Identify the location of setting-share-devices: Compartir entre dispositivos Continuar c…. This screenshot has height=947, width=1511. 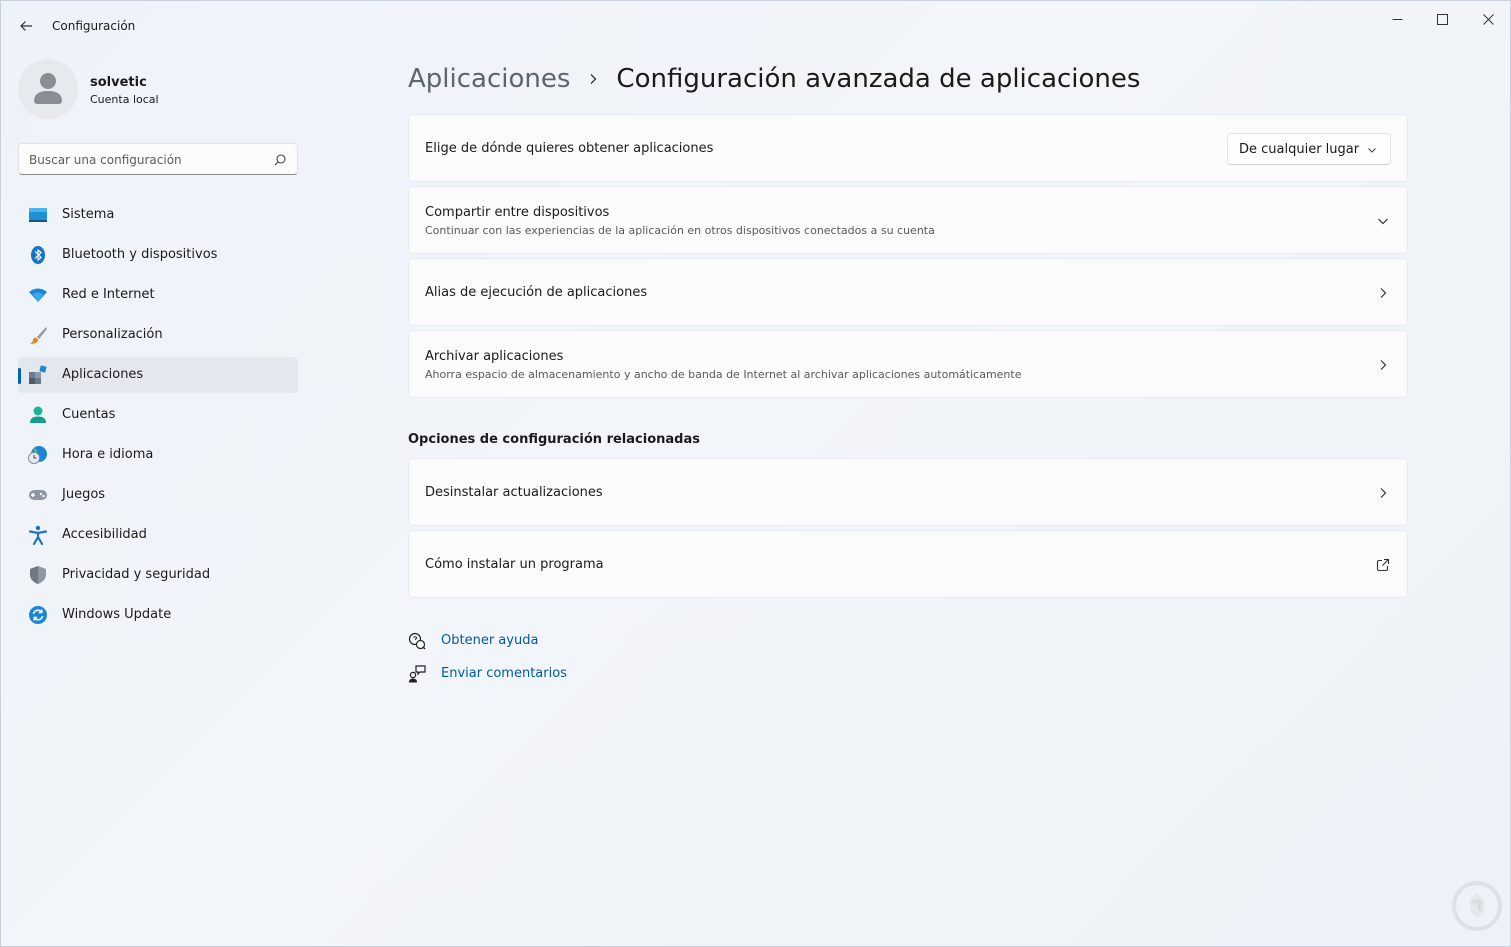
(908, 220).